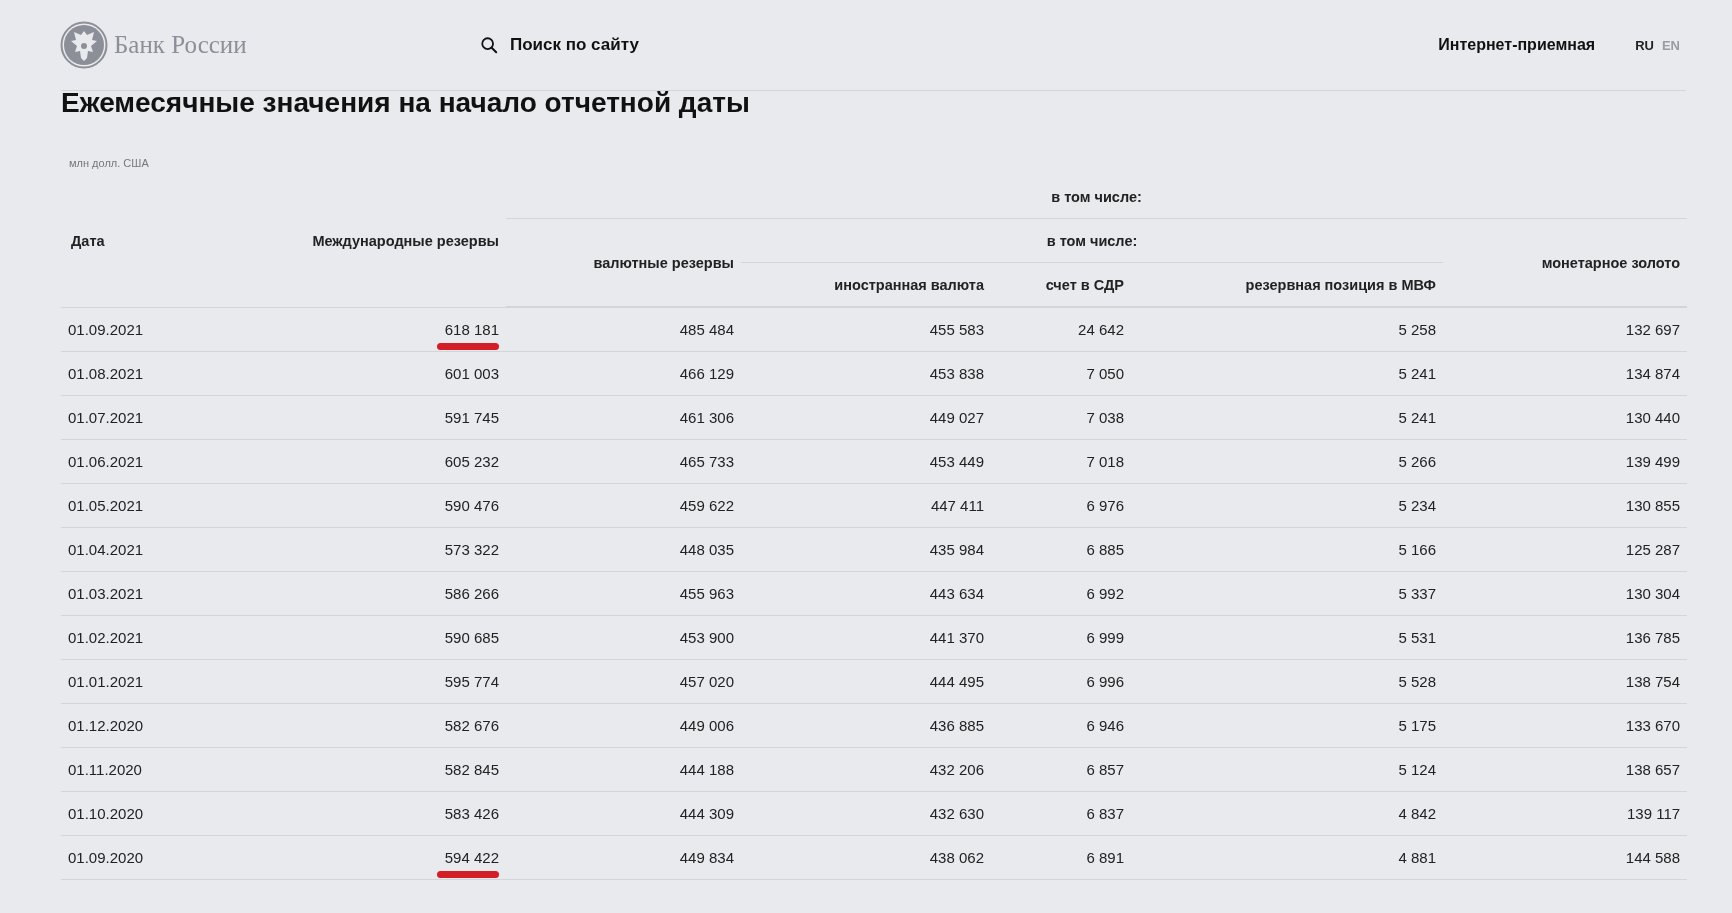 Image resolution: width=1732 pixels, height=913 pixels. I want to click on table-cell: 5 531, so click(1417, 637).